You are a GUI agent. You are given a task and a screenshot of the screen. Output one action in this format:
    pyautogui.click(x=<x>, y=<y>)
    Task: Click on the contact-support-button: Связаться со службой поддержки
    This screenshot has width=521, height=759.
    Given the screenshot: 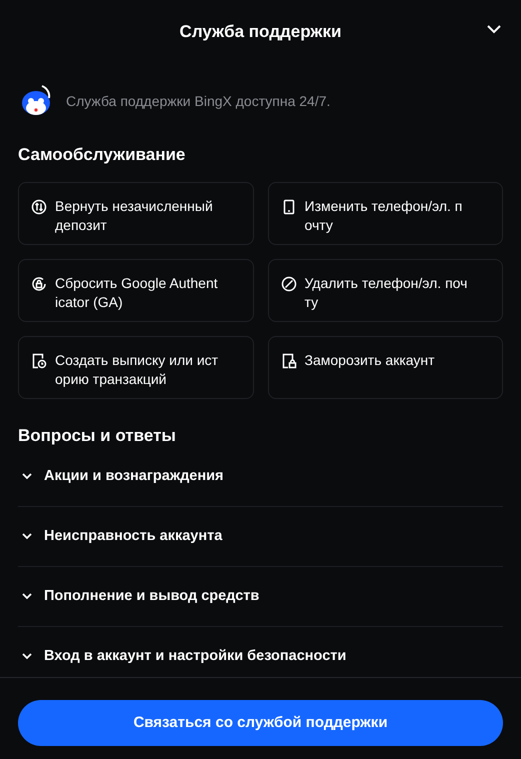 What is the action you would take?
    pyautogui.click(x=260, y=723)
    